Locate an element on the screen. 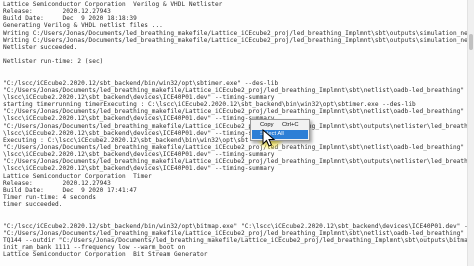 The height and width of the screenshot is (266, 474). menu-item-select-all: Select All is located at coordinates (280, 134).